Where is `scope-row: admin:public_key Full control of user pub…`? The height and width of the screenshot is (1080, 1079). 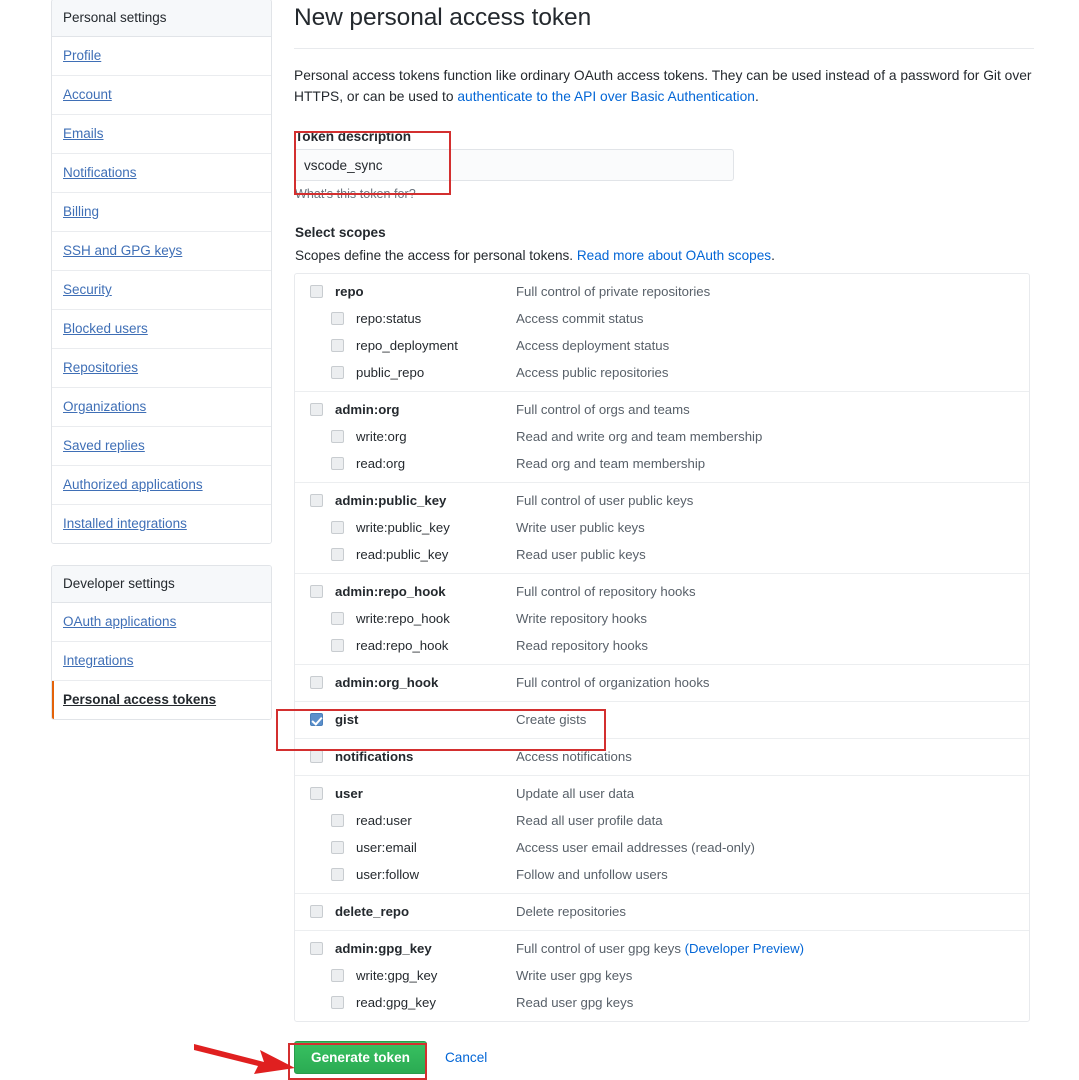
scope-row: admin:public_key Full control of user pub… is located at coordinates (662, 500).